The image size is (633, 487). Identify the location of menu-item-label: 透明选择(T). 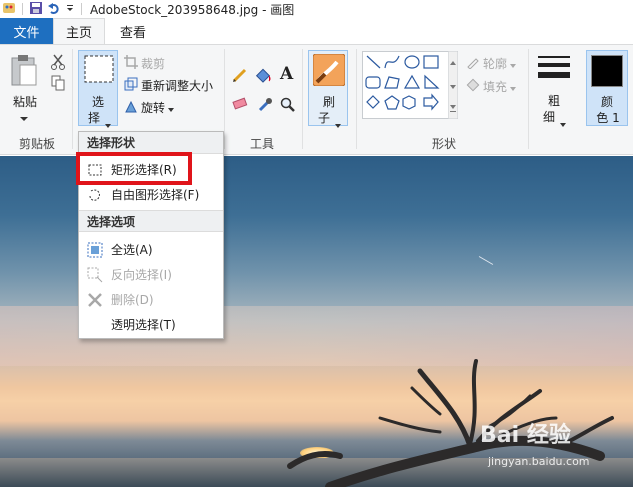
(143, 325).